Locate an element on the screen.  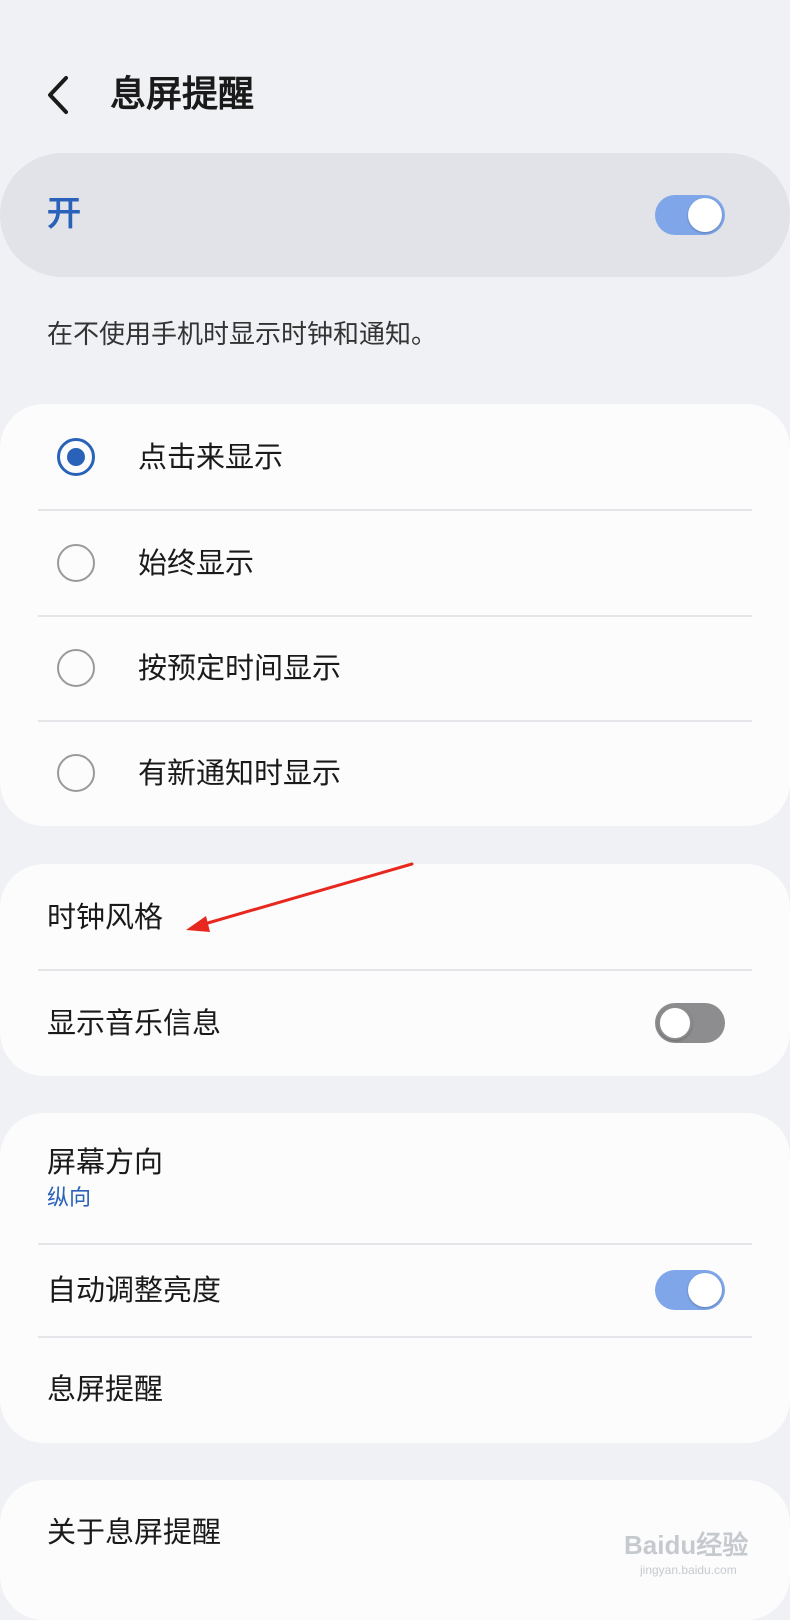
page-title: 息屏提醒 is located at coordinates (182, 94).